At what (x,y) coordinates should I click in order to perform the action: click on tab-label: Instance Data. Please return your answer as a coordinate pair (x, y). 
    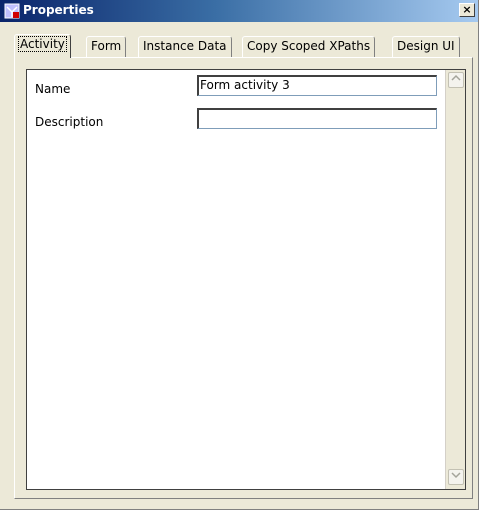
    Looking at the image, I should click on (185, 46).